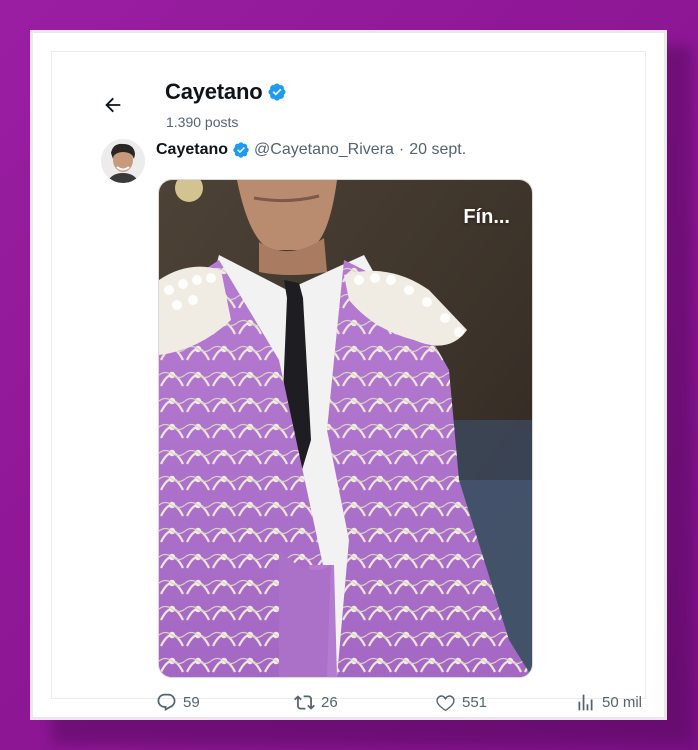  Describe the element at coordinates (437, 150) in the screenshot. I see `tweet-date: 20 sept.` at that location.